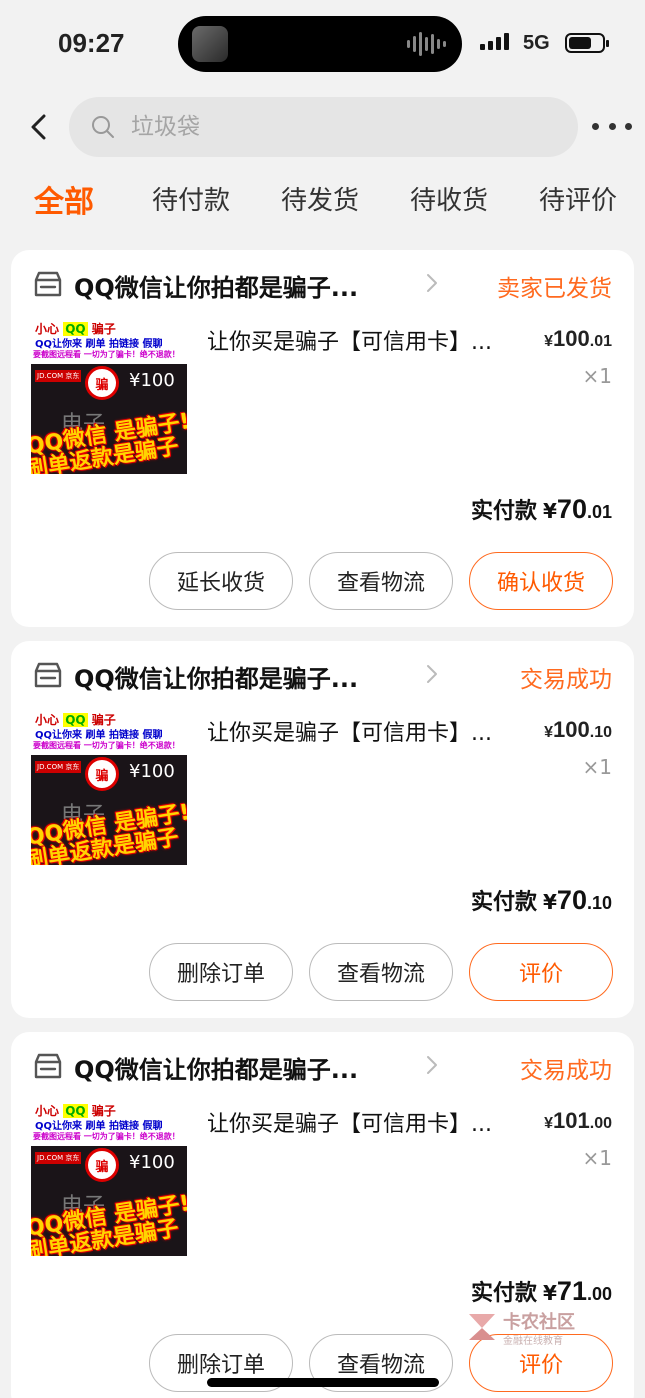  I want to click on now-playing-artwork, so click(210, 44).